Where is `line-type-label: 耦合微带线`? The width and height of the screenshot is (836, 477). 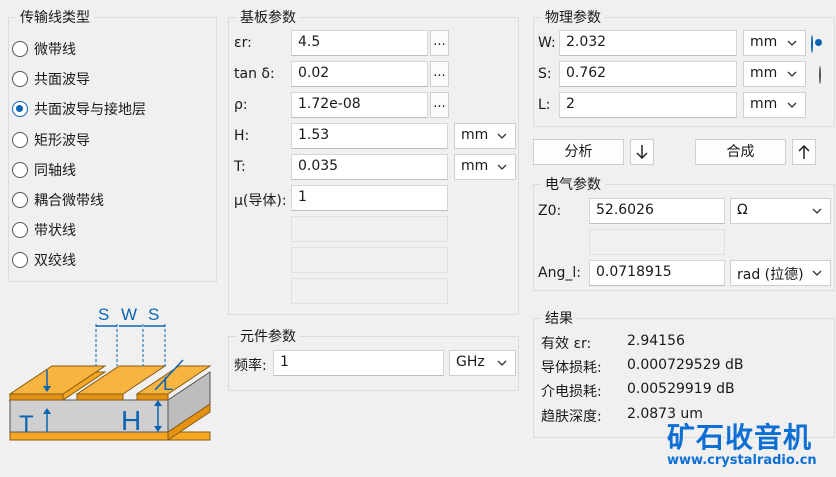
line-type-label: 耦合微带线 is located at coordinates (69, 201).